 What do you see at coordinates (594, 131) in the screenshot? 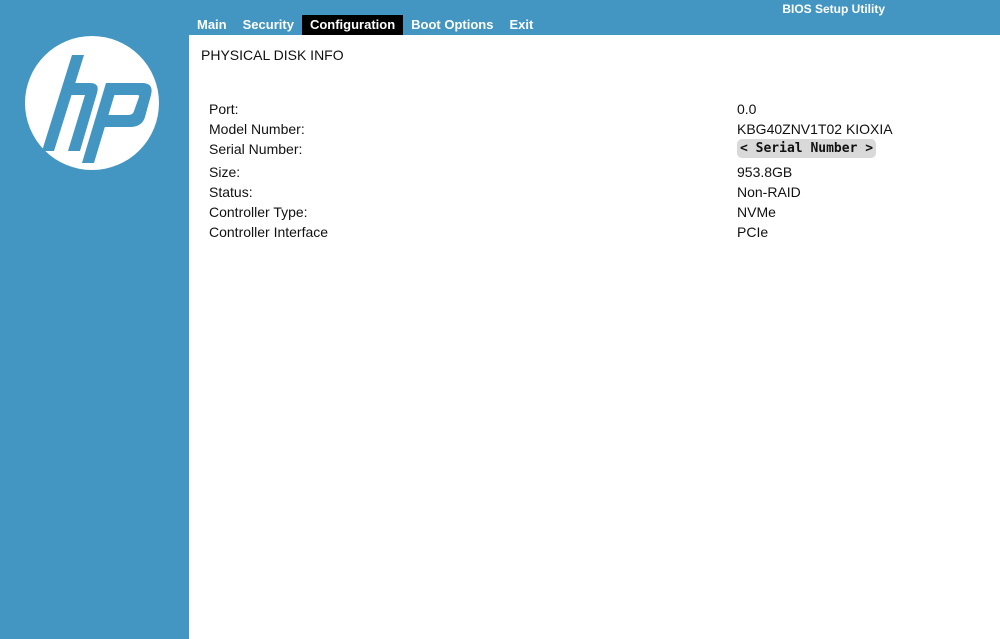
I see `info-row-model-number: Model Number: KBG40ZNV1T02 KIOXIA` at bounding box center [594, 131].